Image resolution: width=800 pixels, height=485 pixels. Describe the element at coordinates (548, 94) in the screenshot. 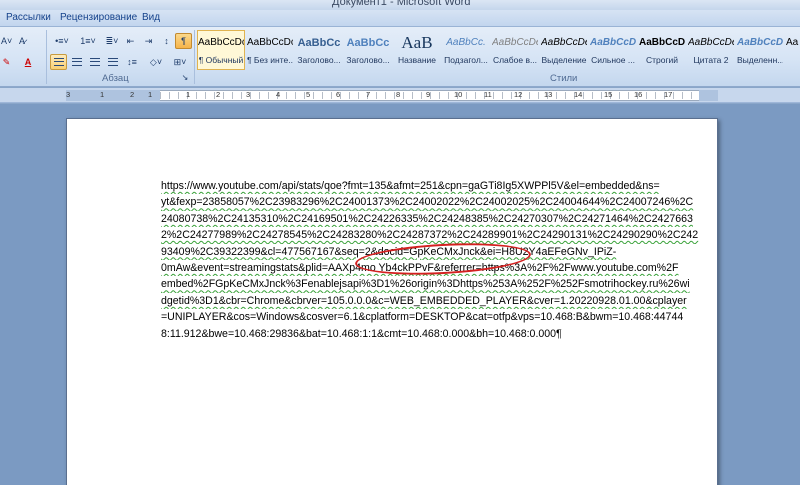

I see `ruler-number: 13` at that location.